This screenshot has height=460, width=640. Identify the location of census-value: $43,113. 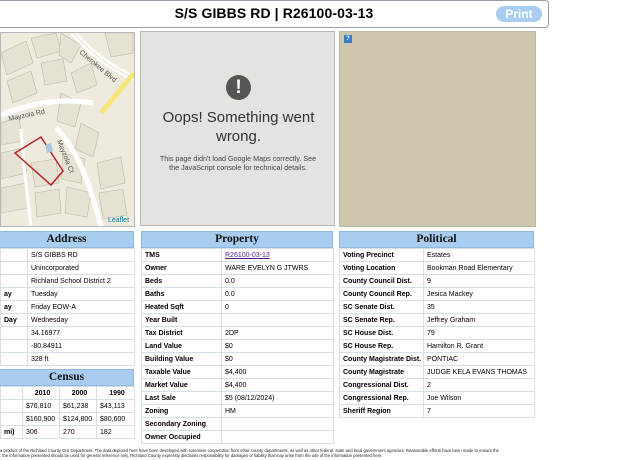
(115, 406).